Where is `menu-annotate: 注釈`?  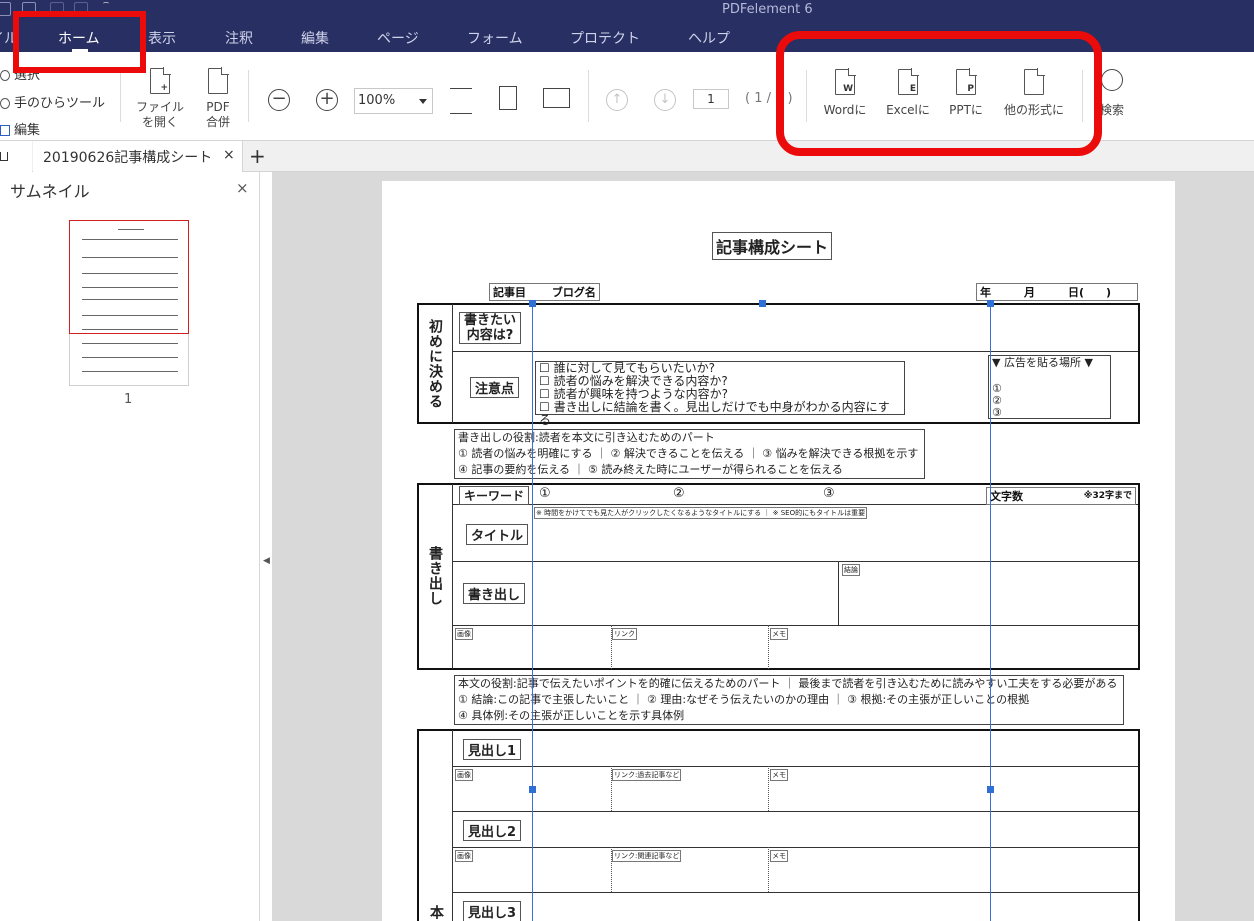
menu-annotate: 注釈 is located at coordinates (239, 38).